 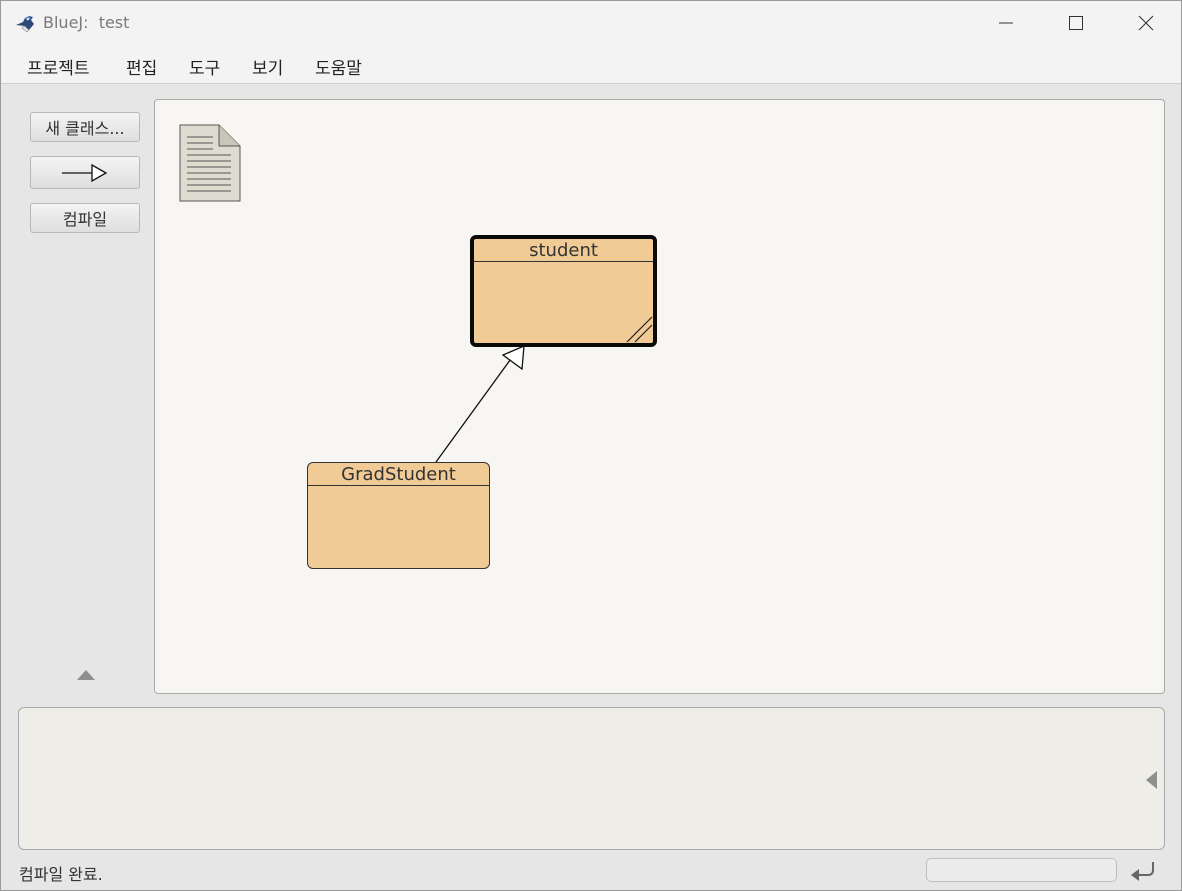 What do you see at coordinates (86, 675) in the screenshot?
I see `collapse-up-icon` at bounding box center [86, 675].